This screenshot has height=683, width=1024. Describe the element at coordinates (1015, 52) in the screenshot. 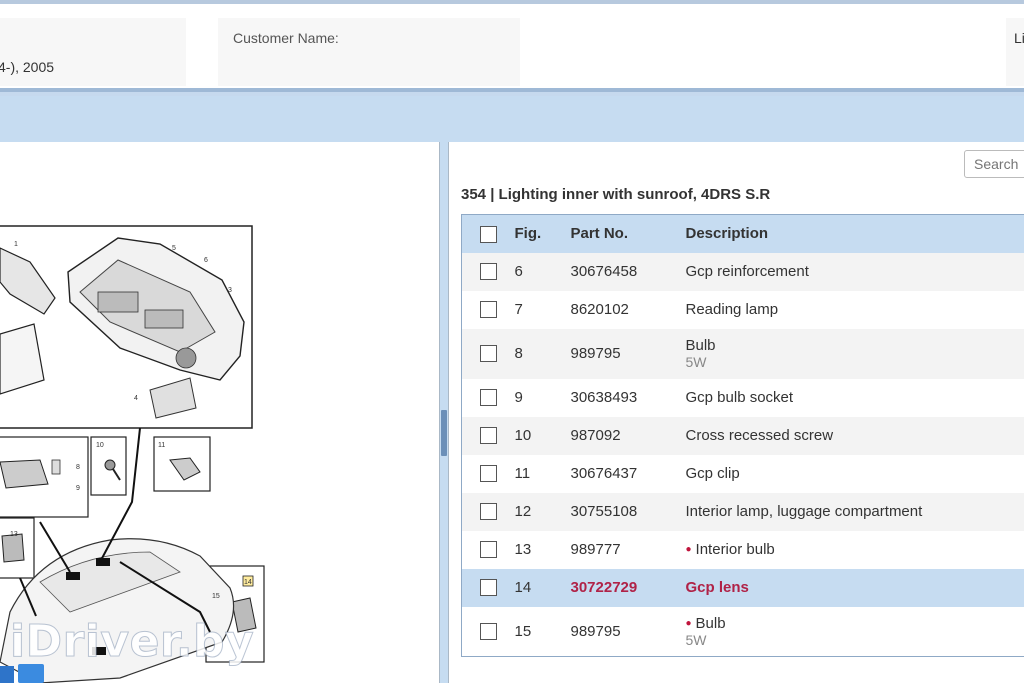

I see `extra-info-box: Li` at that location.